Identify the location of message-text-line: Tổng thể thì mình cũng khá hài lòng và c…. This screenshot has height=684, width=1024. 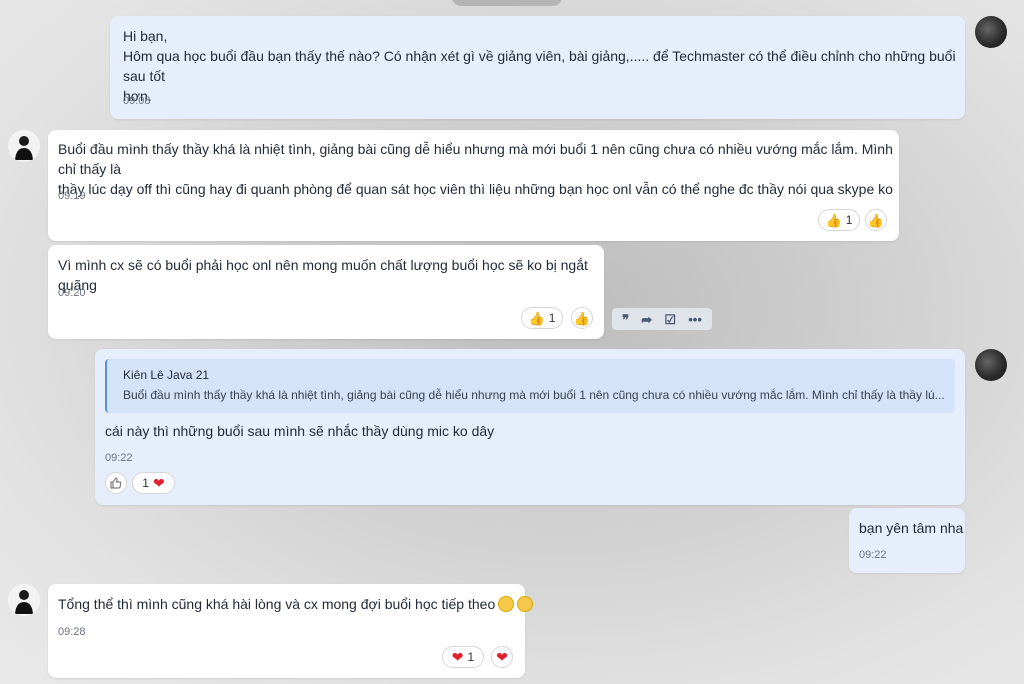
(277, 604).